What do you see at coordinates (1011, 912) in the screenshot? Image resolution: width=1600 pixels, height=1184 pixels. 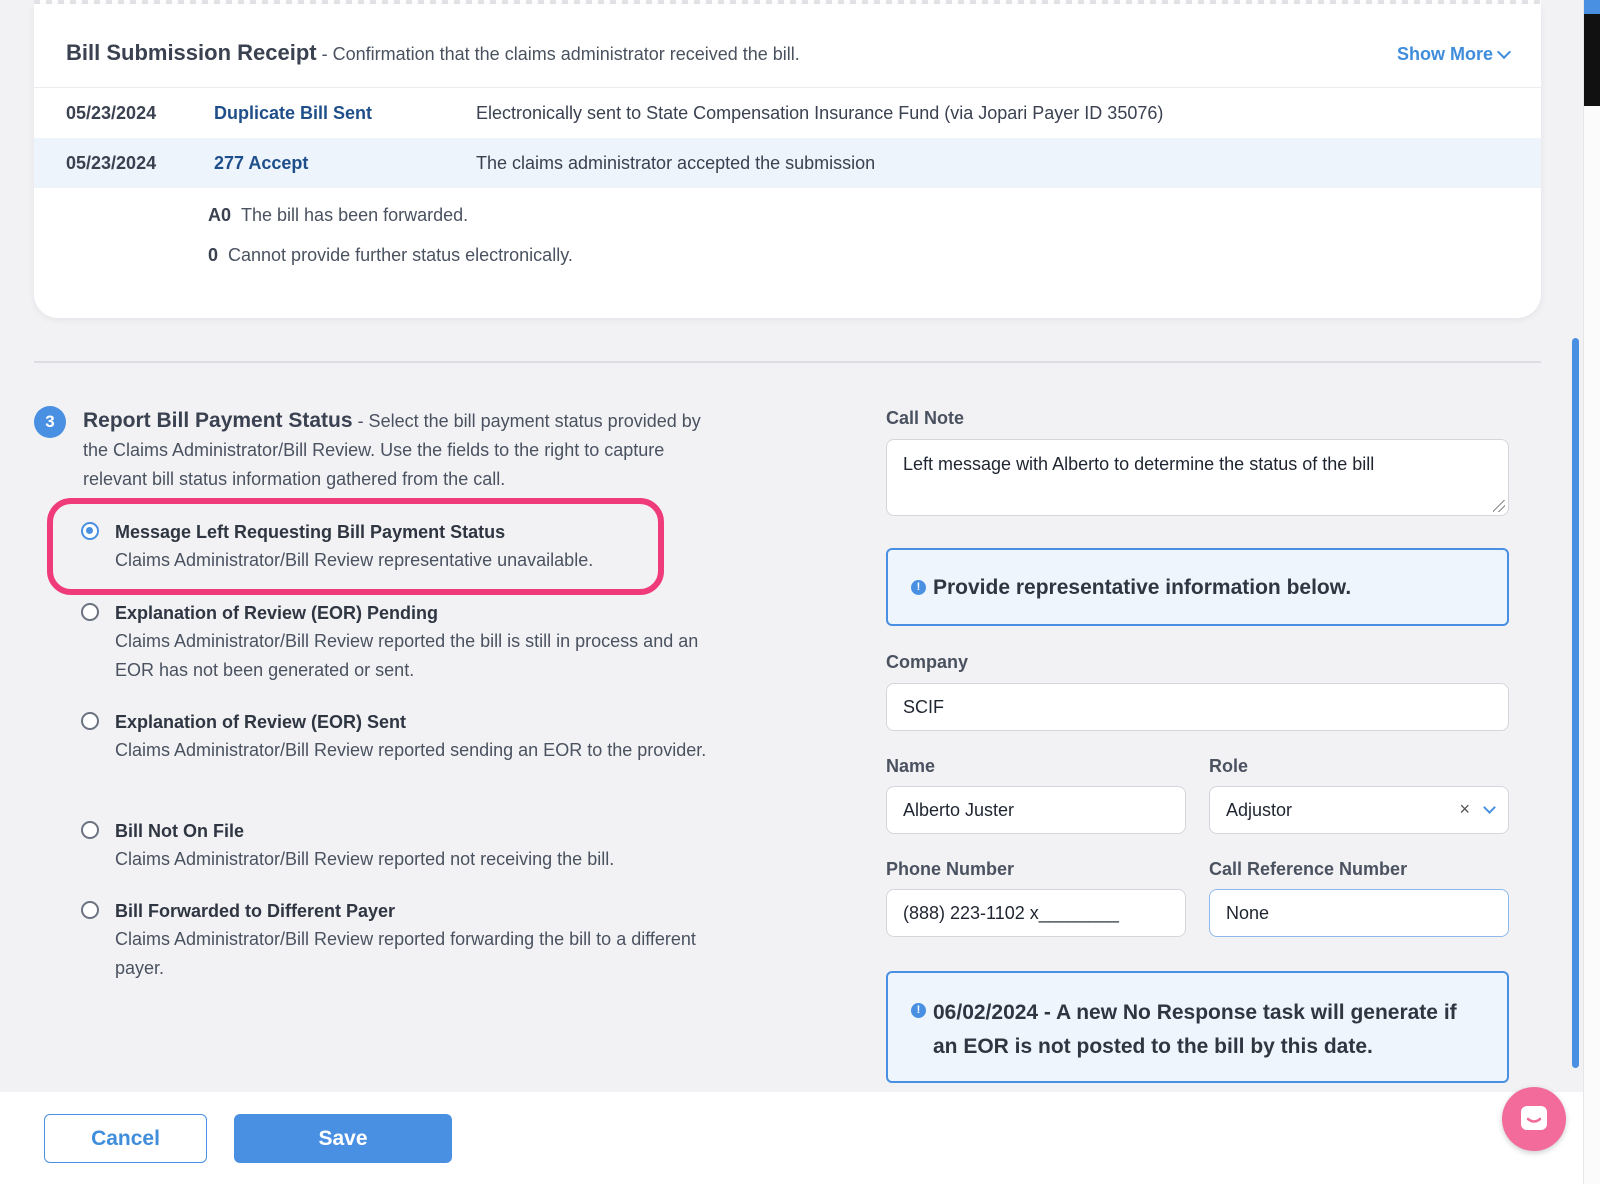 I see `phone-value: (888) 223-1102 x________` at bounding box center [1011, 912].